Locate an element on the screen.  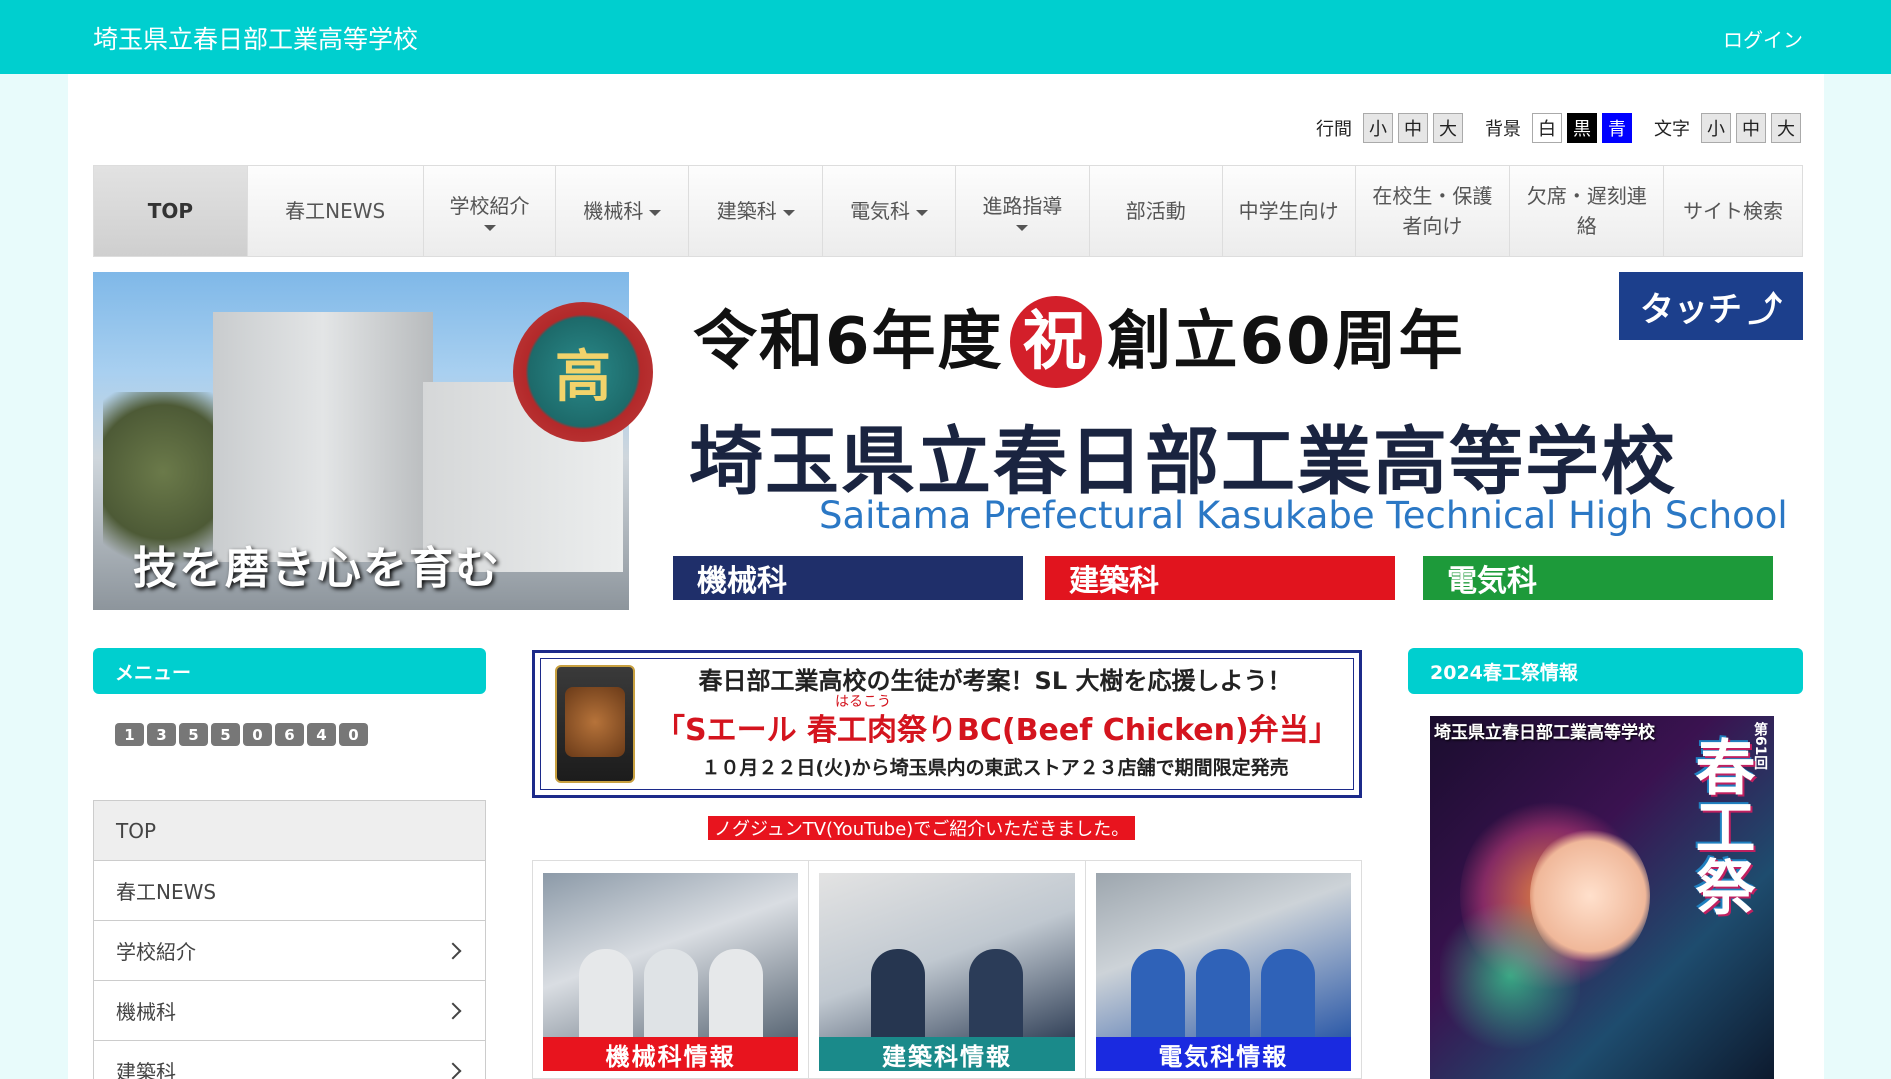
department-cards: 機械科情報 建築科情報 電気科情報 is located at coordinates (947, 969).